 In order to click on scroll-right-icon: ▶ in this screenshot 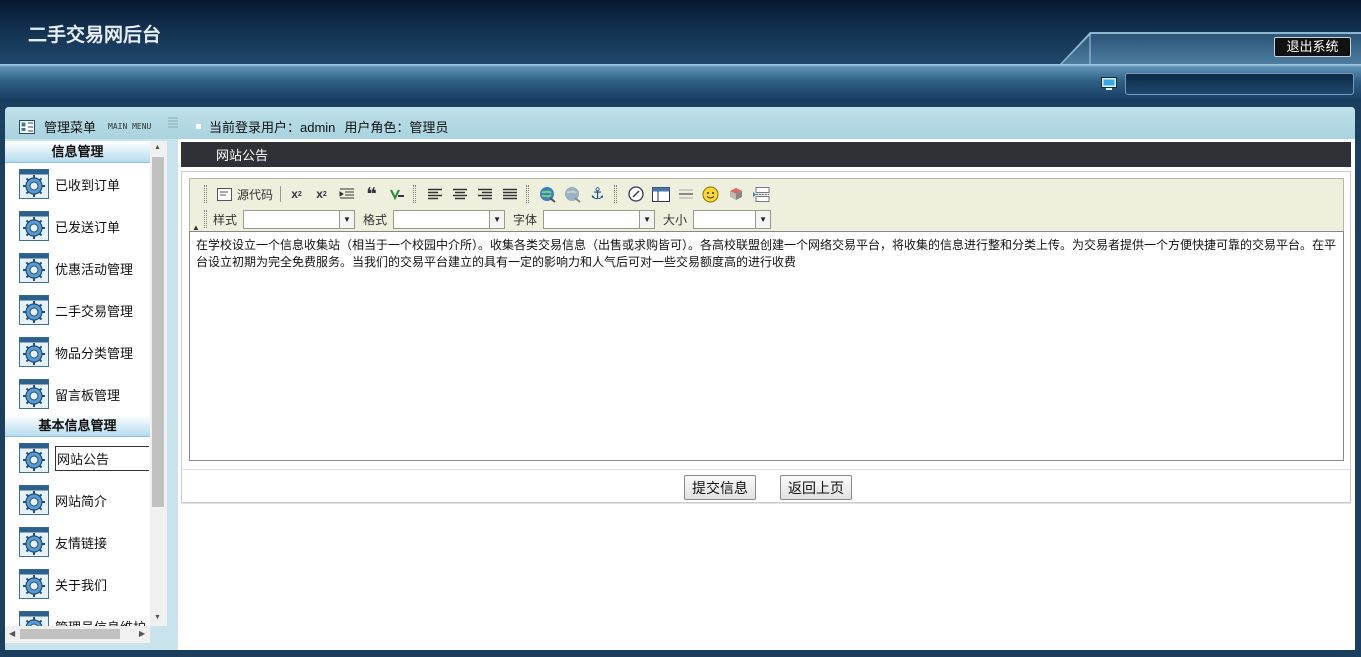, I will do `click(142, 633)`.